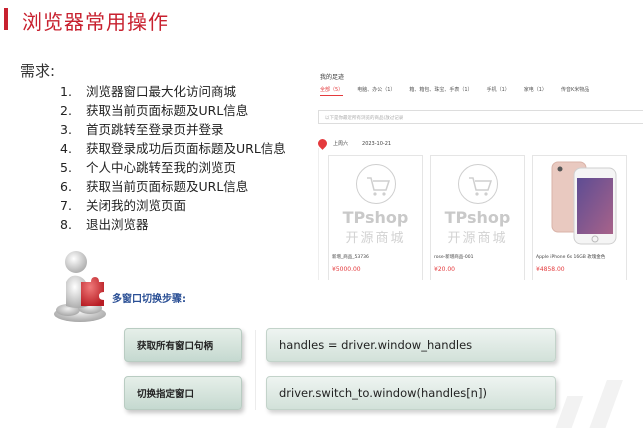 This screenshot has height=428, width=643. What do you see at coordinates (104, 224) in the screenshot?
I see `list-item: 8. 退出浏览器` at bounding box center [104, 224].